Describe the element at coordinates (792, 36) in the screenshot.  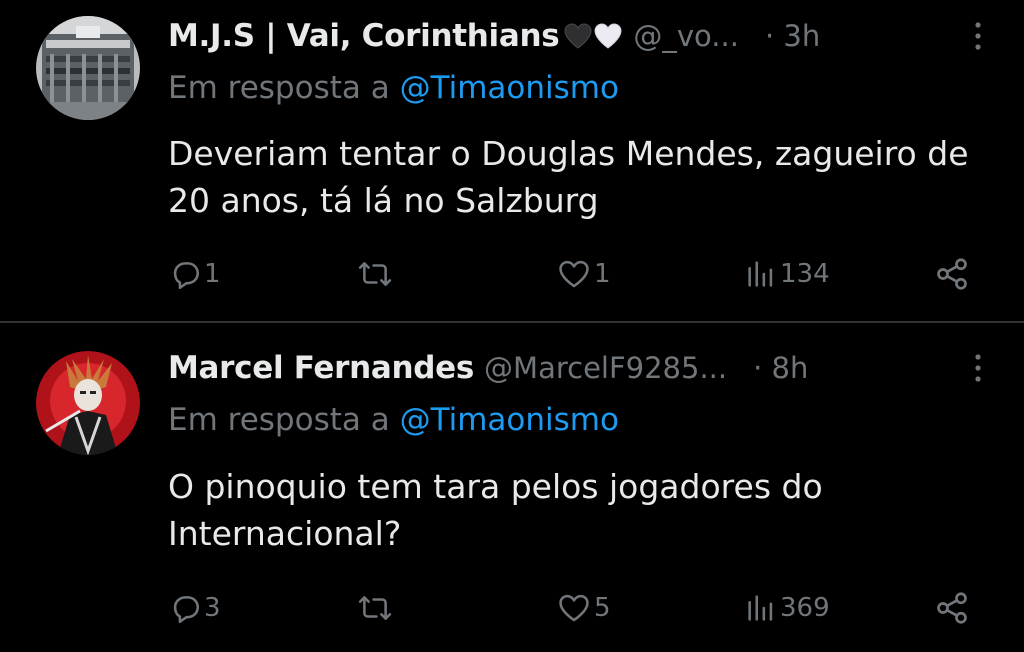
I see `timestamp: · 3h` at that location.